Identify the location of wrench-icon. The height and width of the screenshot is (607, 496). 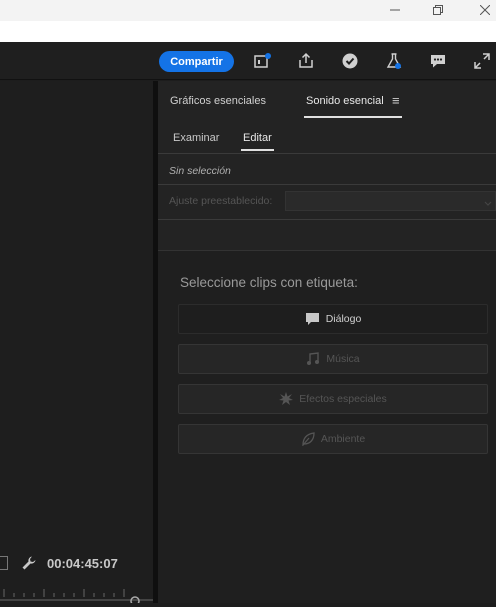
(29, 565).